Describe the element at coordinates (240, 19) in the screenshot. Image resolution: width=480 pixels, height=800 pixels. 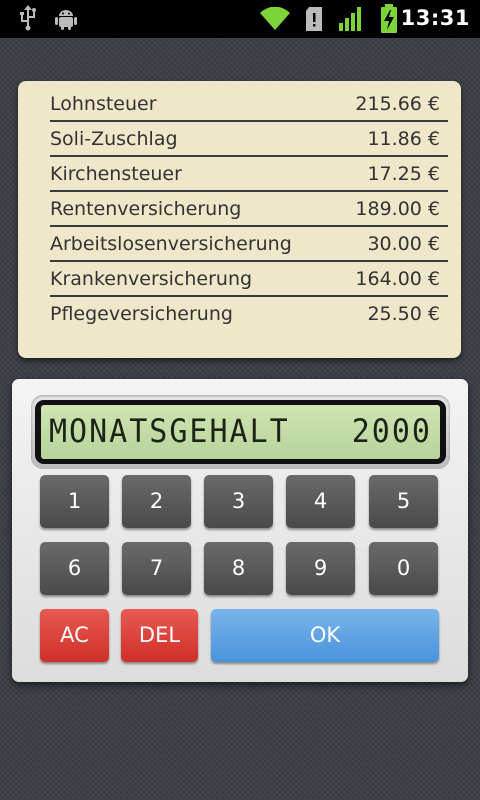
I see `status-bar: 13:31` at that location.